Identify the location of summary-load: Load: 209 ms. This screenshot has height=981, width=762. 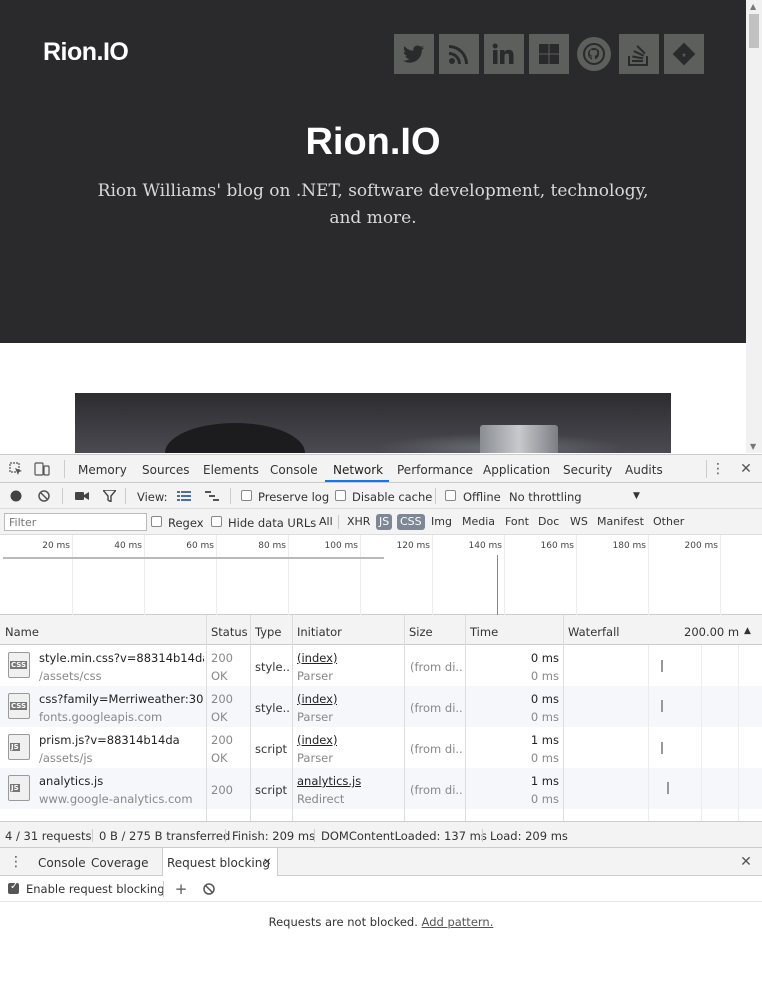
(529, 836).